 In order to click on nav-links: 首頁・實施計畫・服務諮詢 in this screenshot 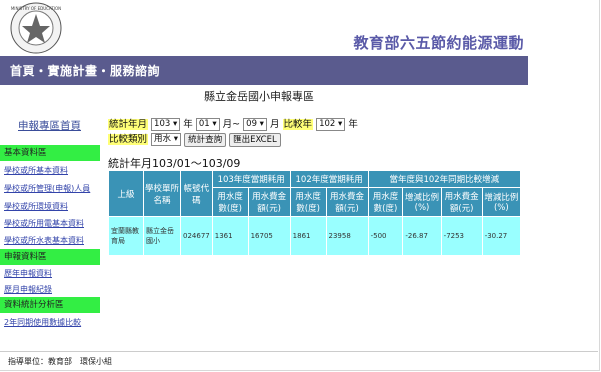, I will do `click(85, 70)`.